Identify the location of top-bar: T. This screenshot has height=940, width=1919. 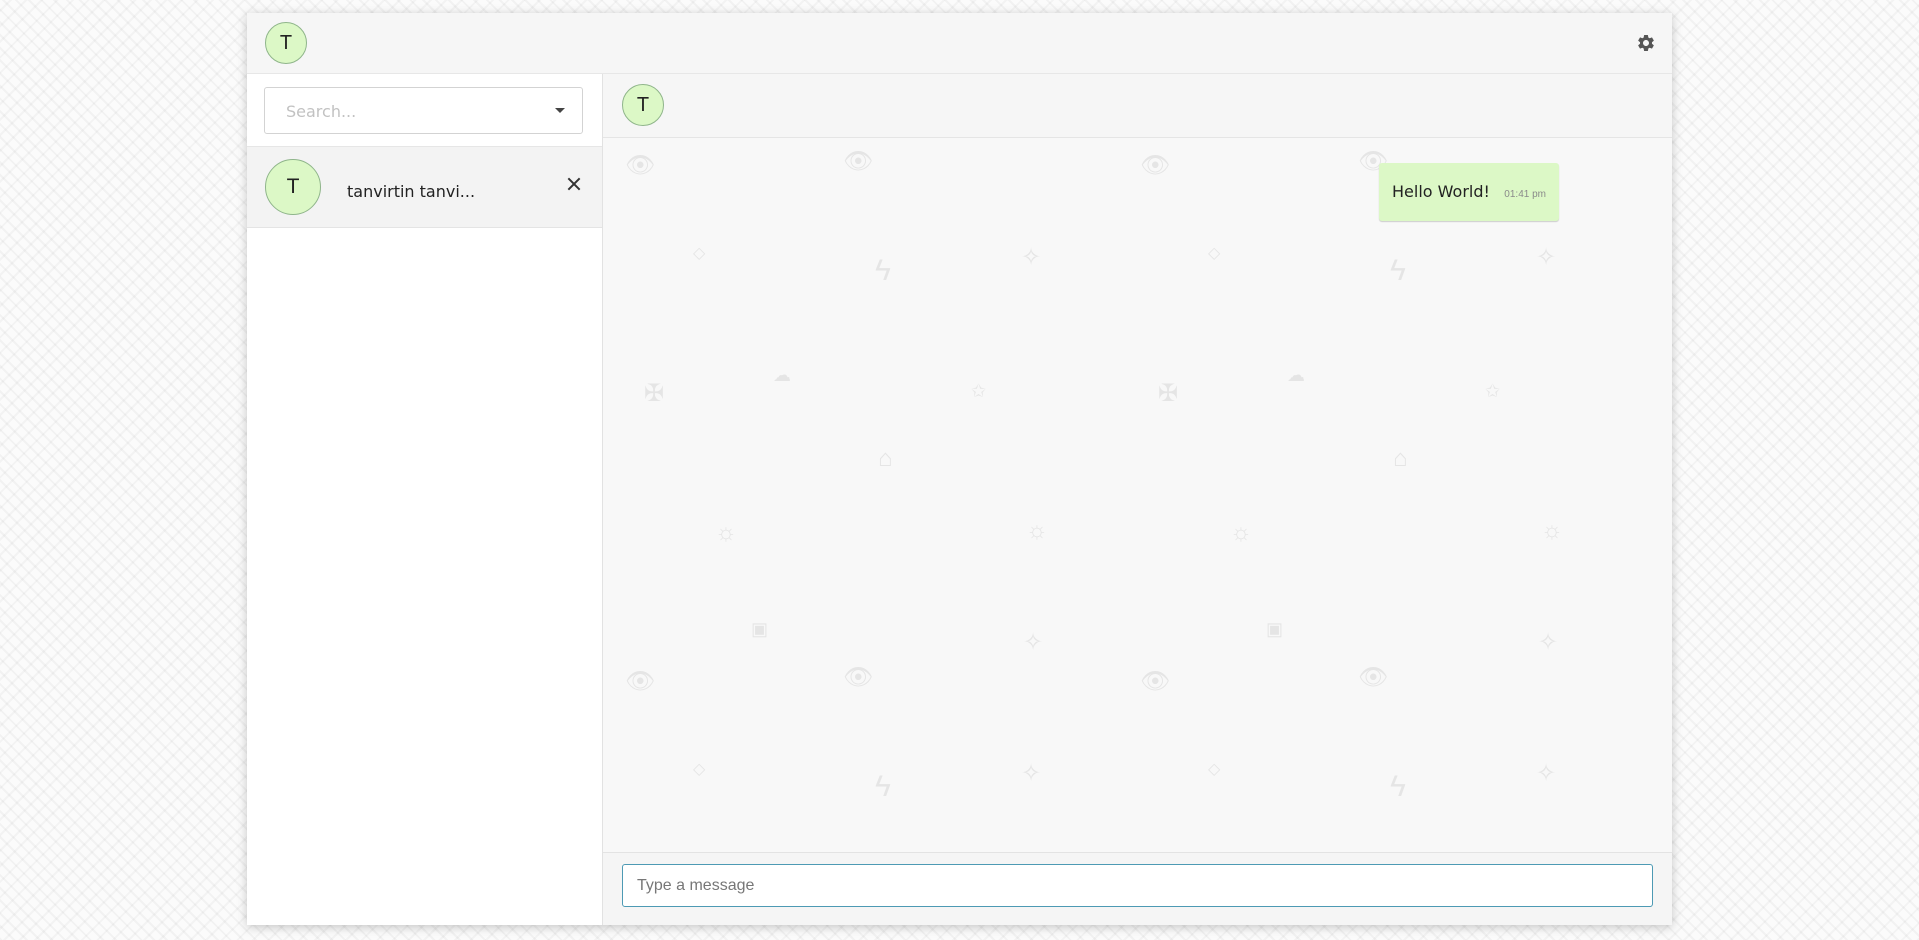
(959, 43).